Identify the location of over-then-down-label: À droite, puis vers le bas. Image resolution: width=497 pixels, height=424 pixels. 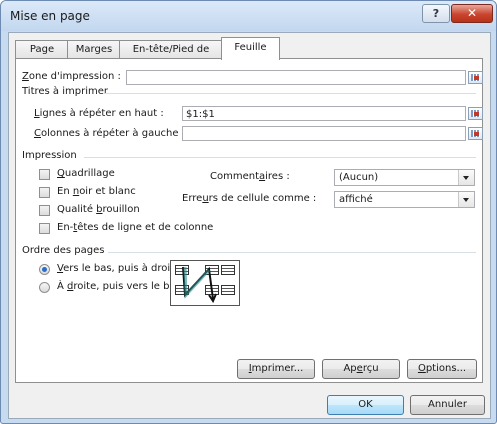
(119, 286).